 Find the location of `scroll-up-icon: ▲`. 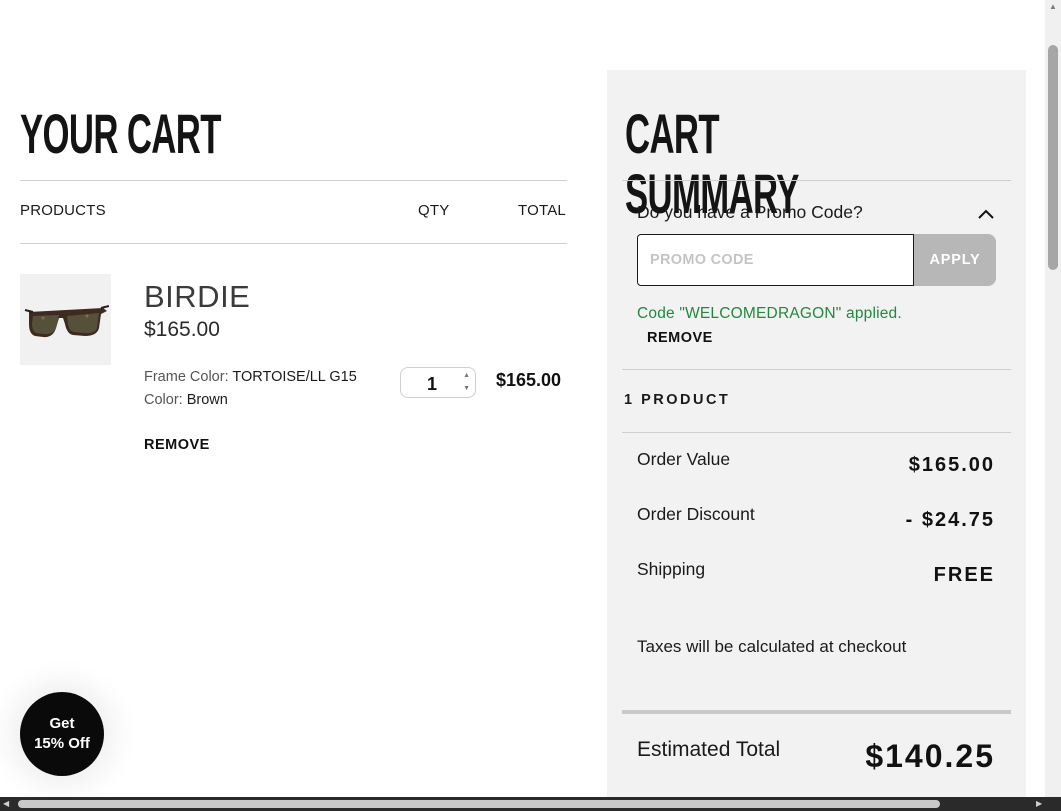

scroll-up-icon: ▲ is located at coordinates (1053, 7).